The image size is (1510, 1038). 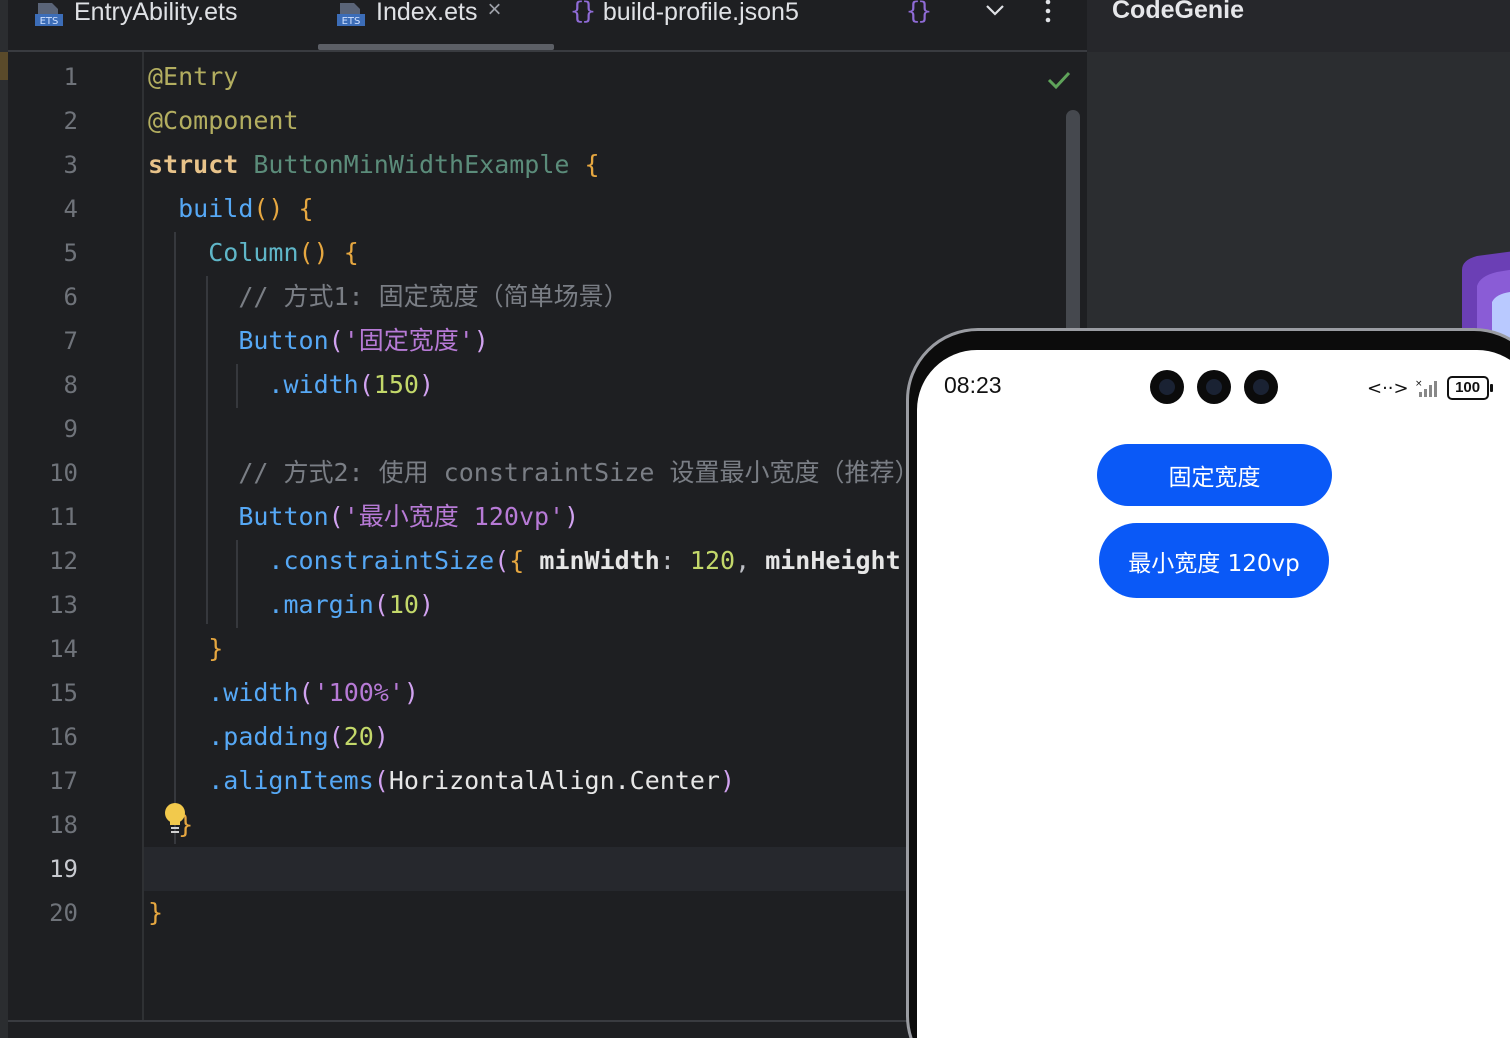 I want to click on line-number: 5, so click(x=70, y=253).